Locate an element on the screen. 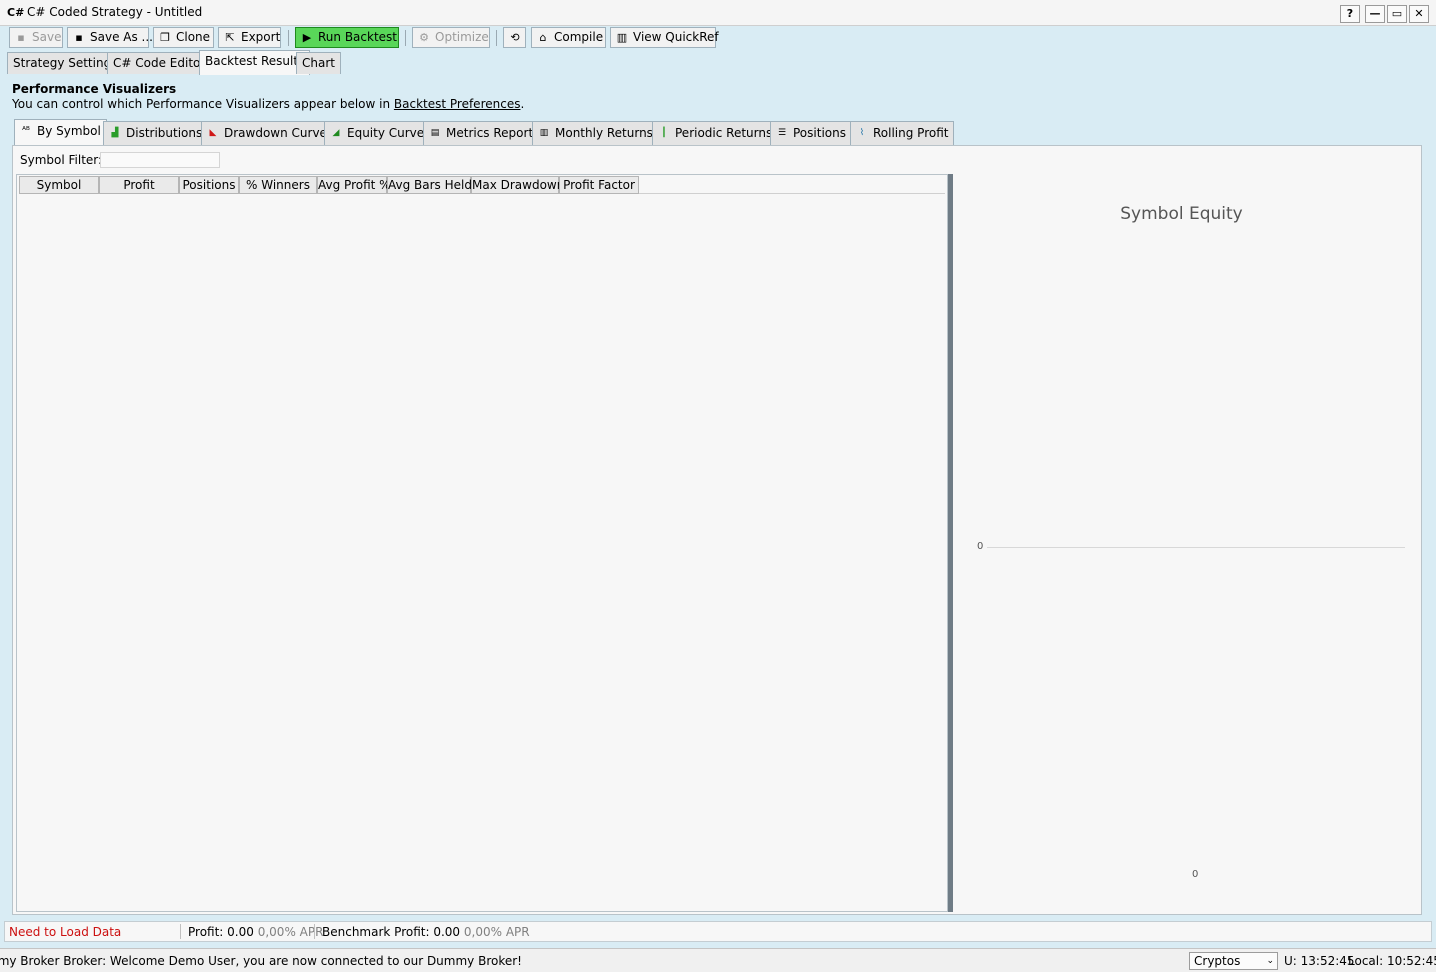  window-title: C# Coded Strategy - Untitled is located at coordinates (115, 12).